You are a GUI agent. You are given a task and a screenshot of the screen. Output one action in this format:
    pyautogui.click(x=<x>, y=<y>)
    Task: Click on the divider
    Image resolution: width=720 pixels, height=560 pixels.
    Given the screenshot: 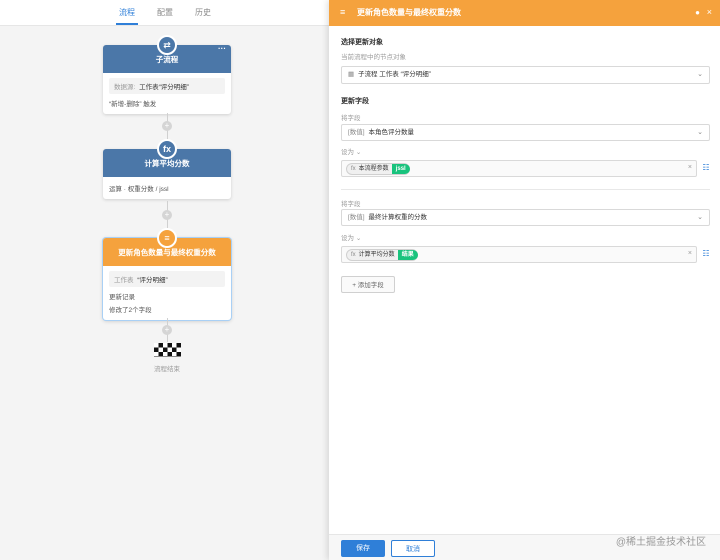 What is the action you would take?
    pyautogui.click(x=525, y=189)
    